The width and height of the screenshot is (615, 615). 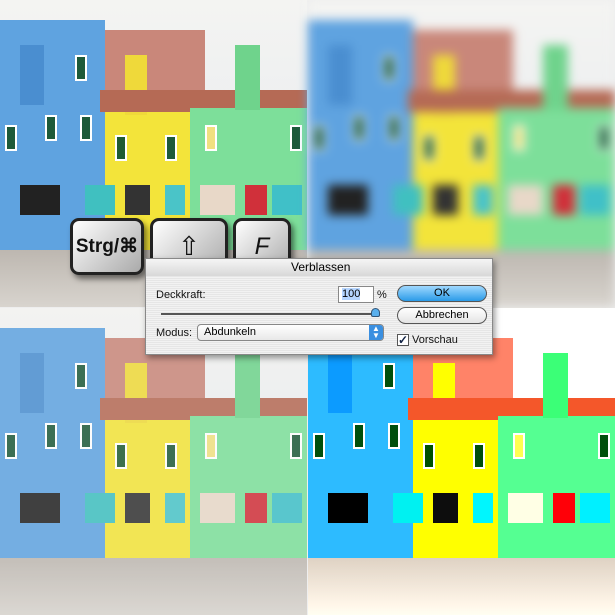 What do you see at coordinates (230, 332) in the screenshot?
I see `mode-value: Abdunkeln` at bounding box center [230, 332].